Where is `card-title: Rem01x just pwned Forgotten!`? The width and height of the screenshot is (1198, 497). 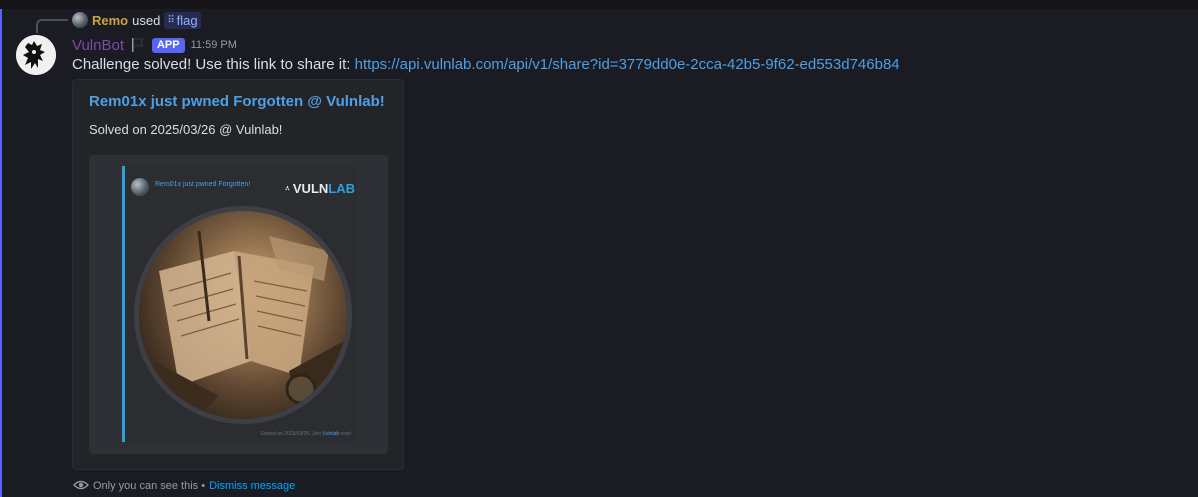
card-title: Rem01x just pwned Forgotten! is located at coordinates (203, 184).